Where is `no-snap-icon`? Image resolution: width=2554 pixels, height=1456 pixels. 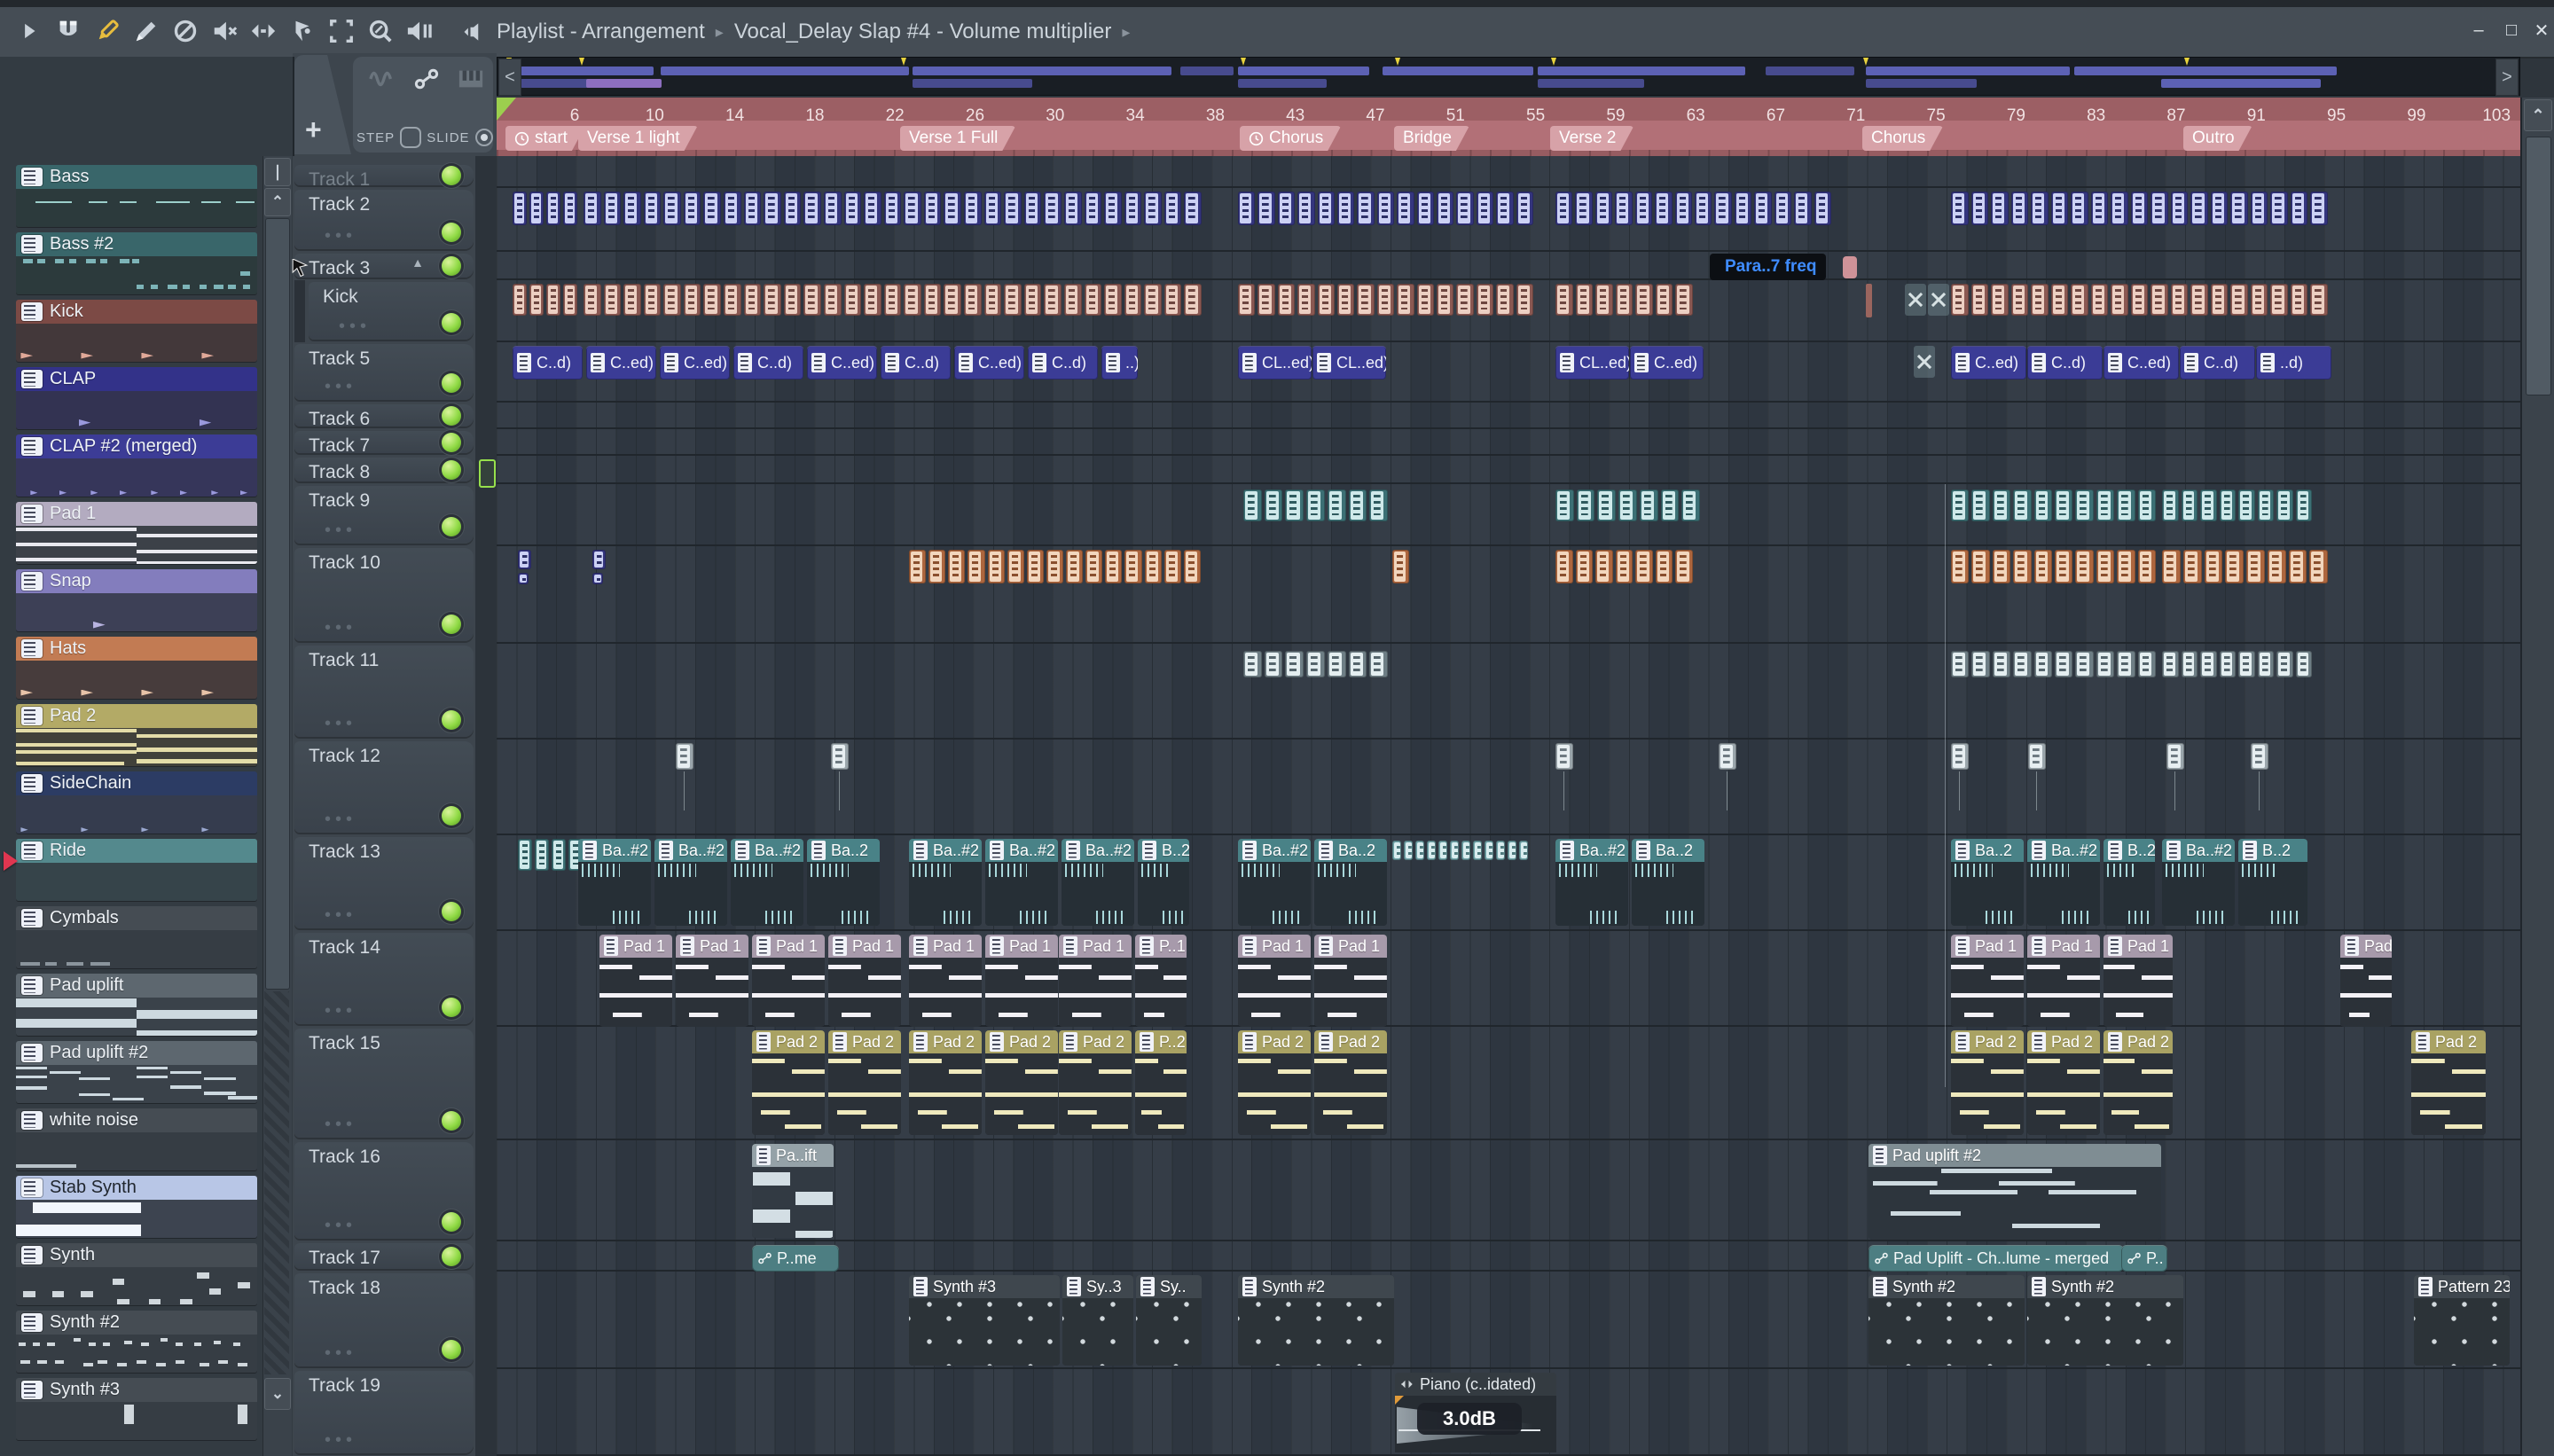
no-snap-icon is located at coordinates (185, 31).